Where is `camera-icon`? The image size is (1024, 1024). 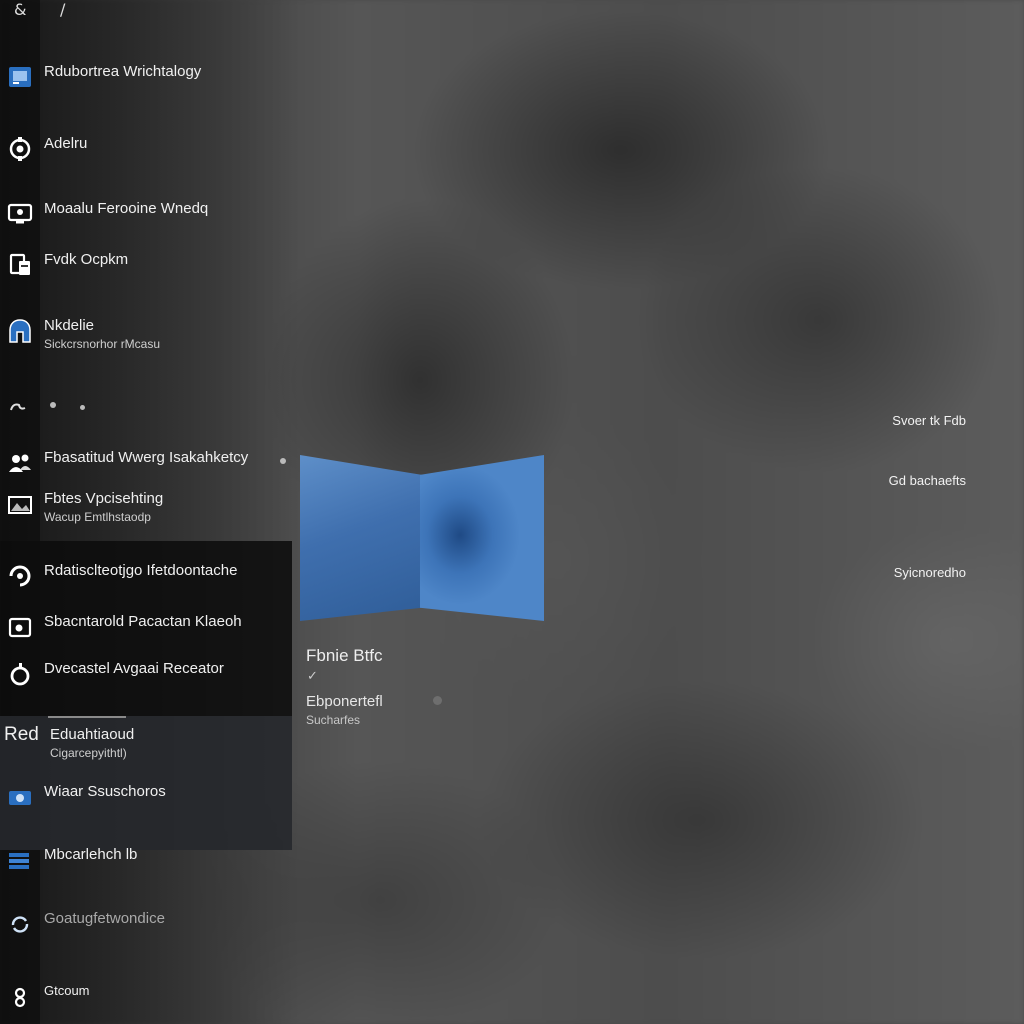 camera-icon is located at coordinates (20, 797).